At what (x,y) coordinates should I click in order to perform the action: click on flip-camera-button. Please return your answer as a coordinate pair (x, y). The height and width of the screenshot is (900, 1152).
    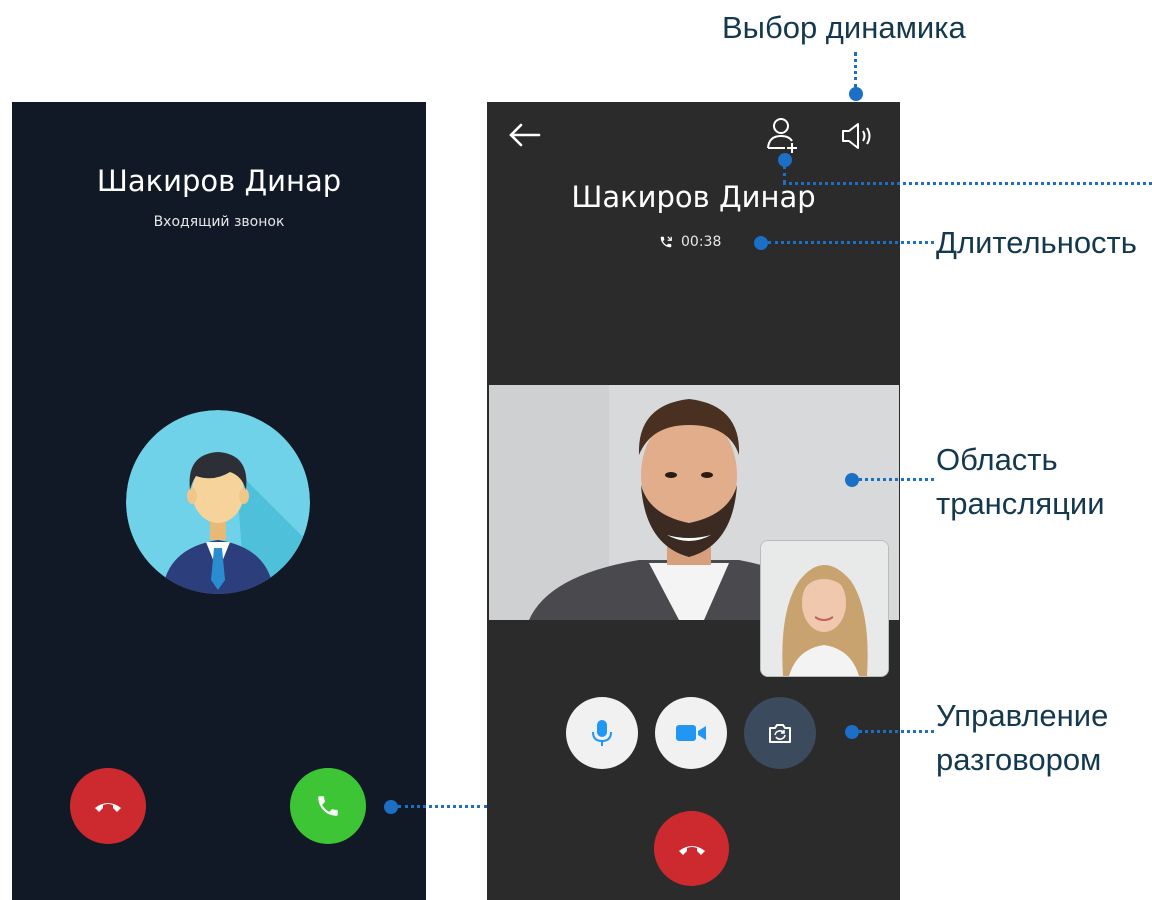
    Looking at the image, I should click on (780, 733).